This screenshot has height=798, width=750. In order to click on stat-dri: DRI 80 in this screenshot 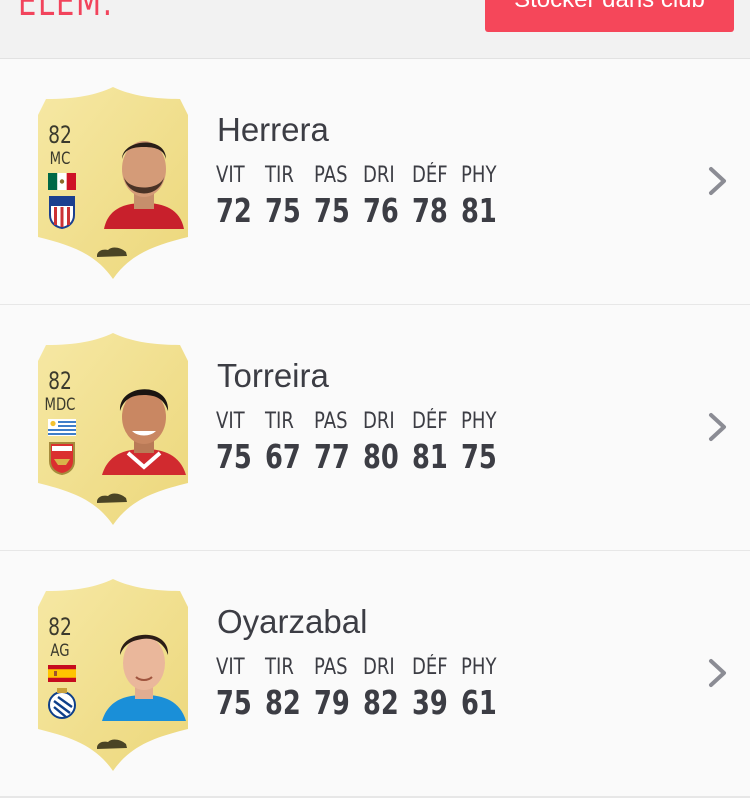, I will do `click(387, 443)`.